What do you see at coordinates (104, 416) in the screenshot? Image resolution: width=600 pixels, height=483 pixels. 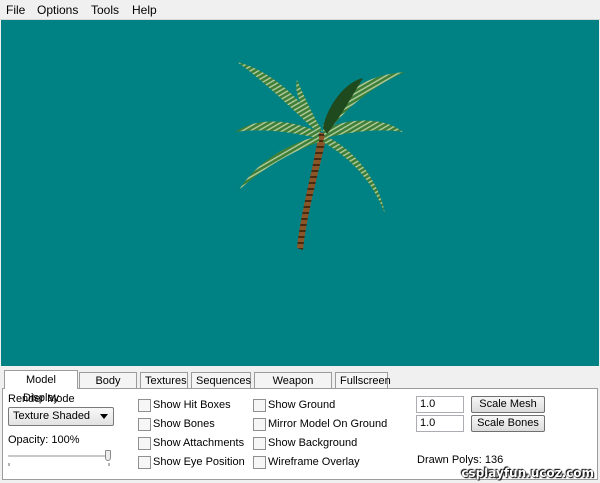 I see `chevron-down-icon` at bounding box center [104, 416].